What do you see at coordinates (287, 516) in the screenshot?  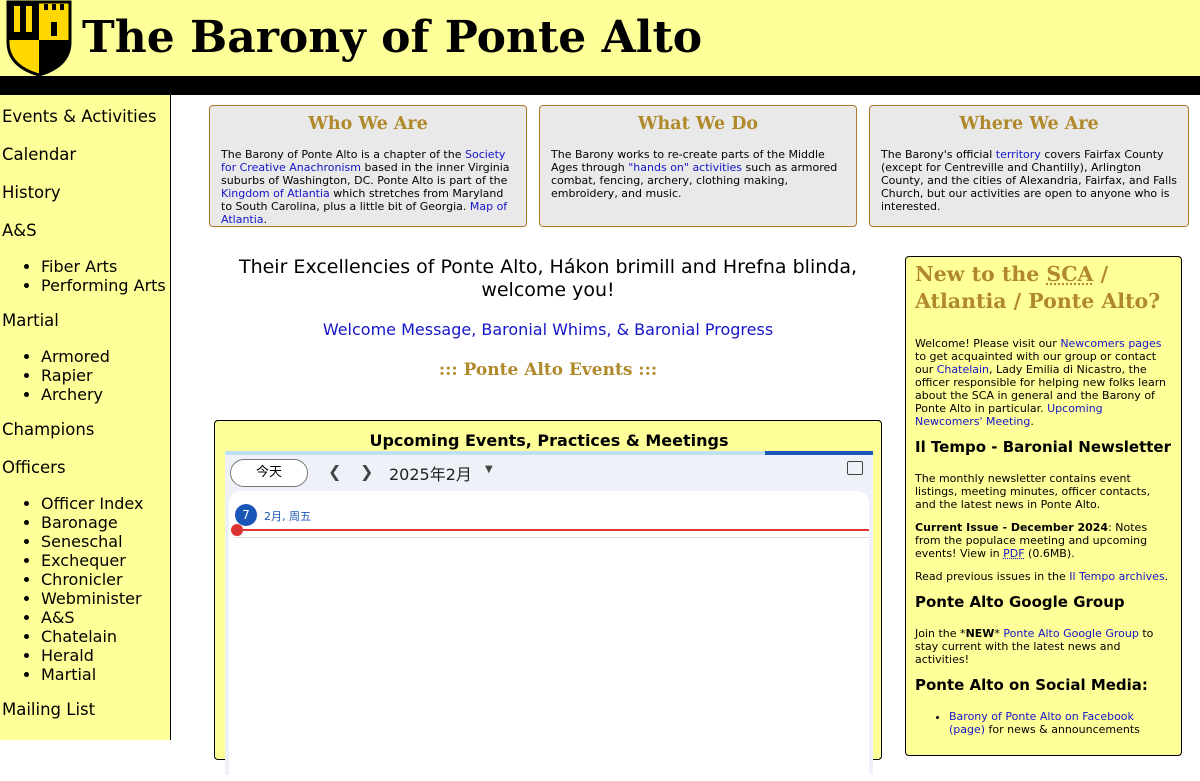 I see `day-label: 2月, 周五` at bounding box center [287, 516].